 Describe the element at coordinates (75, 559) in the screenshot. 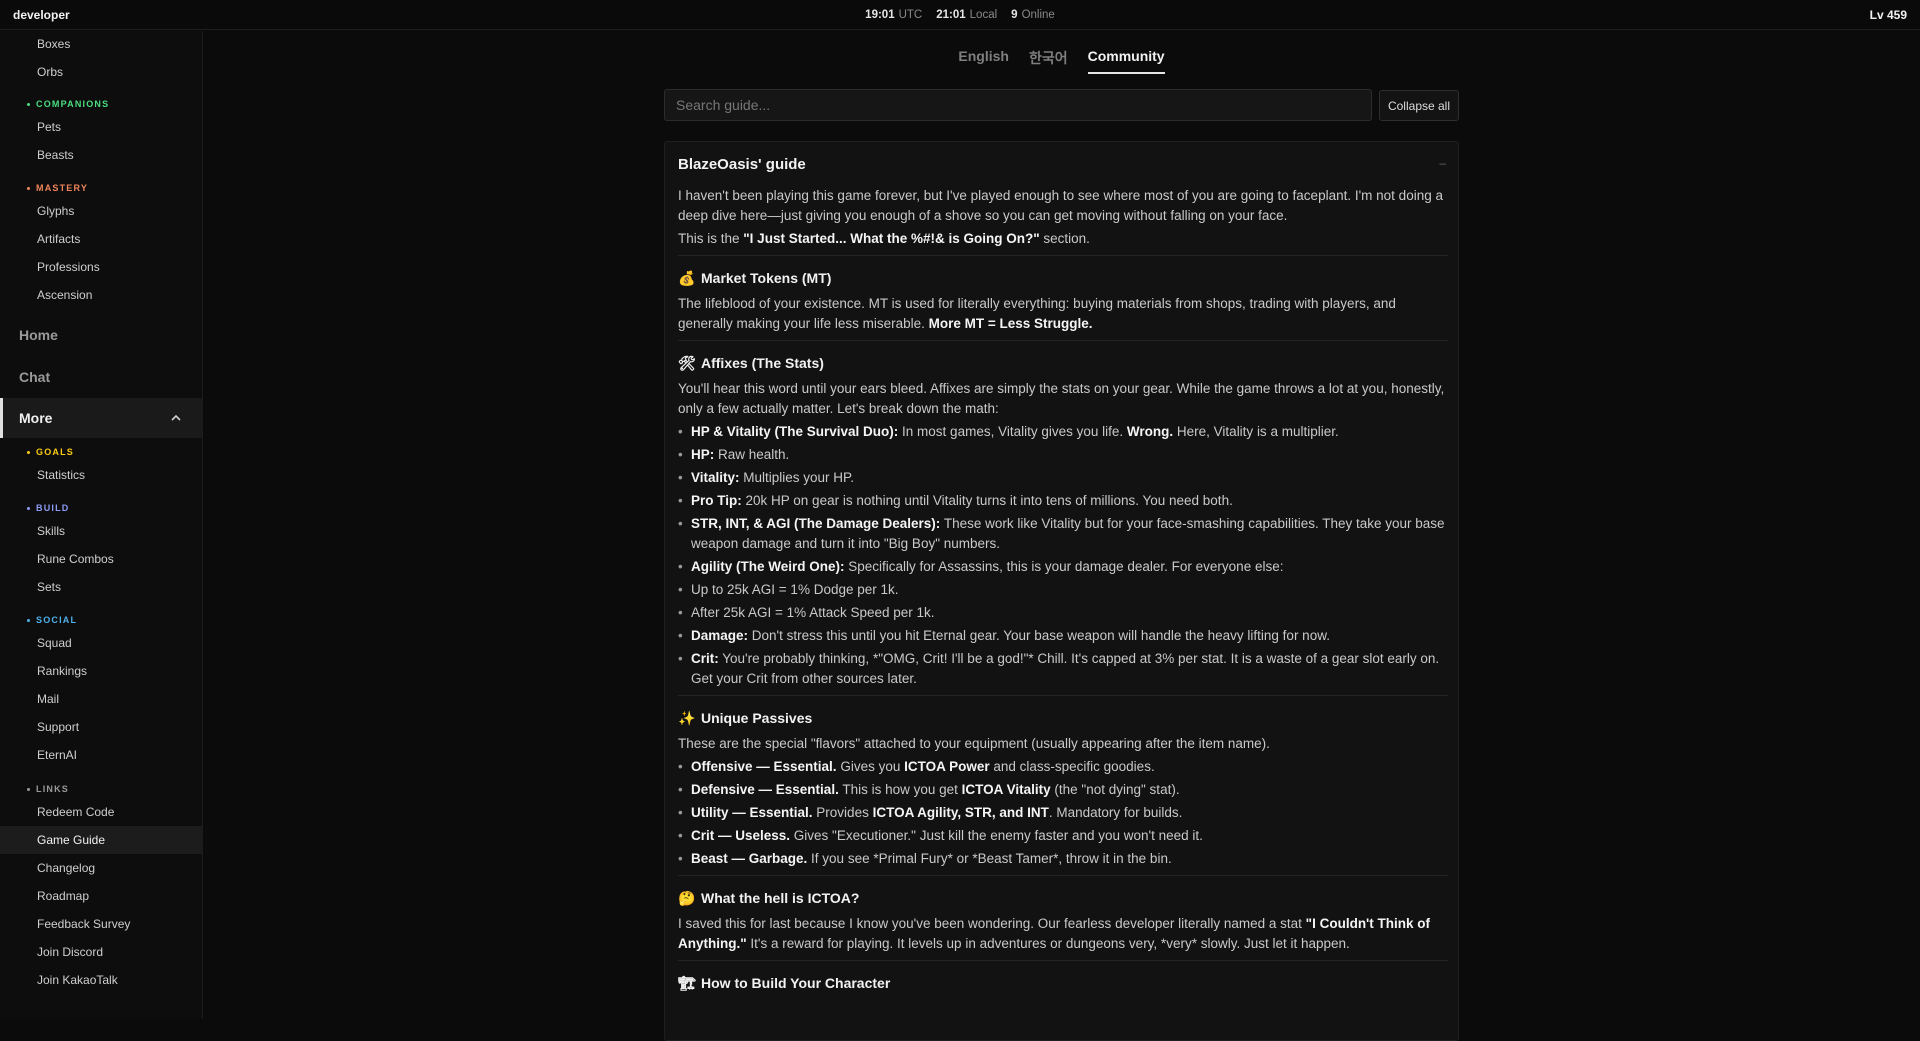

I see `sidebar-item-rune-combos: Rune Combos` at that location.